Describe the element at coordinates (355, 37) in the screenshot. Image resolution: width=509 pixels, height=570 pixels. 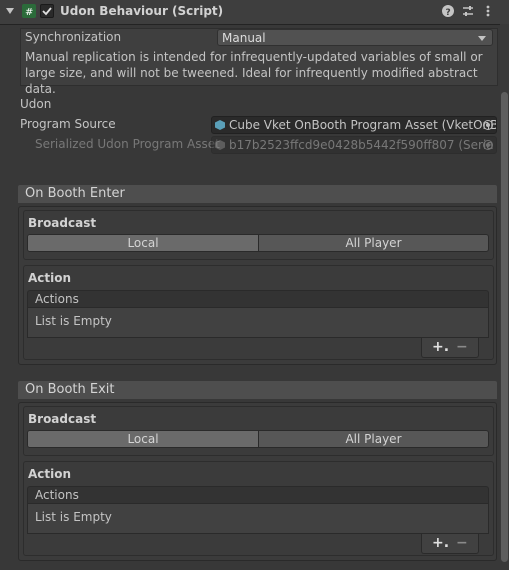
I see `synchronization-dropdown: Manual` at that location.